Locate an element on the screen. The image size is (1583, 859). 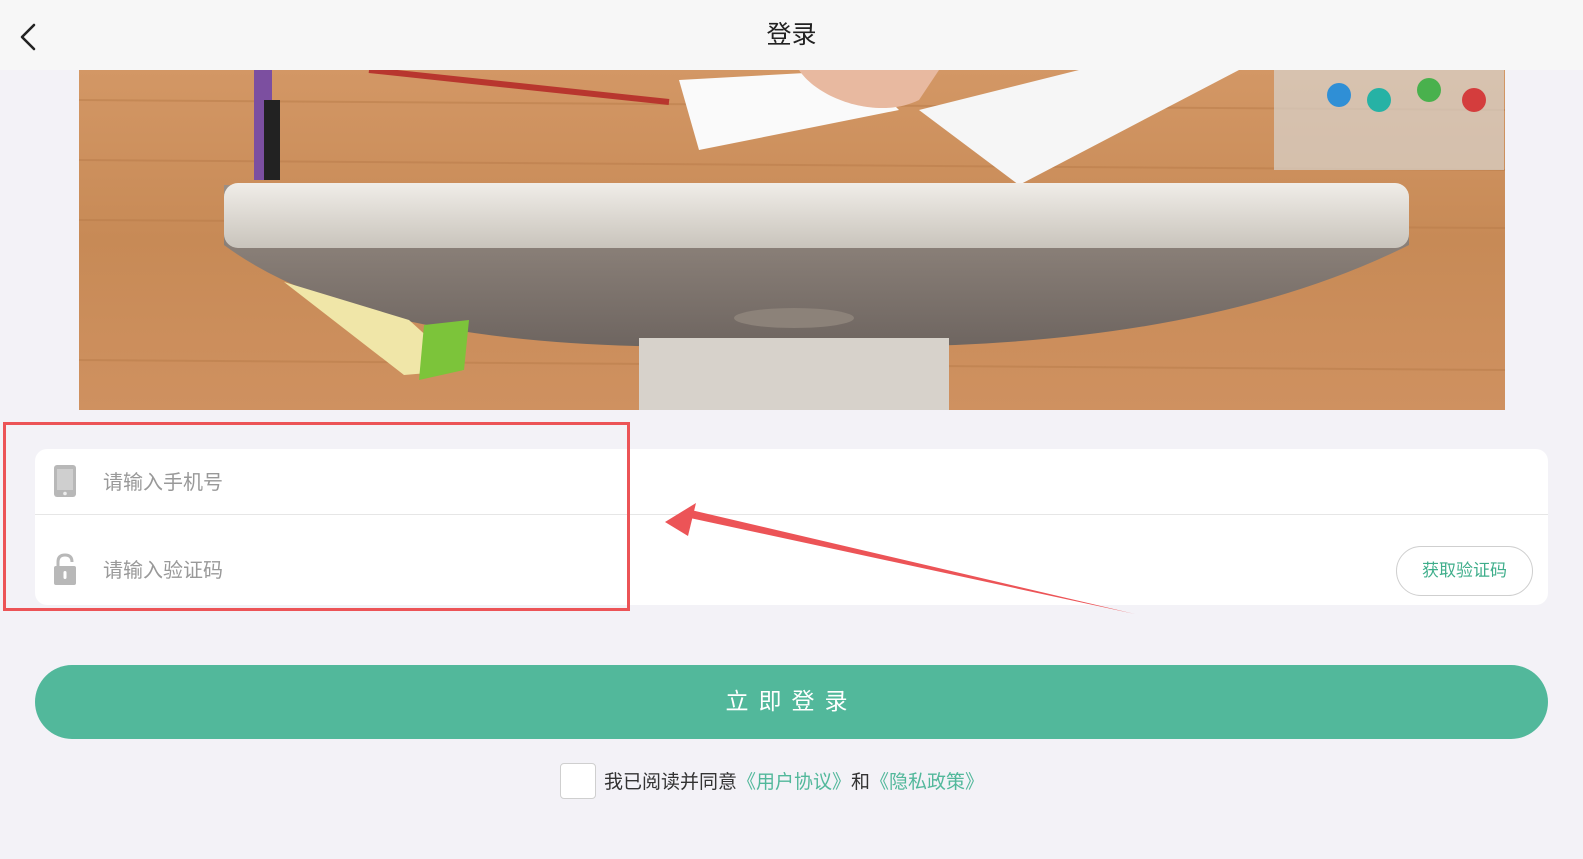
agreement-prefix: 我已阅读并同意 is located at coordinates (671, 782).